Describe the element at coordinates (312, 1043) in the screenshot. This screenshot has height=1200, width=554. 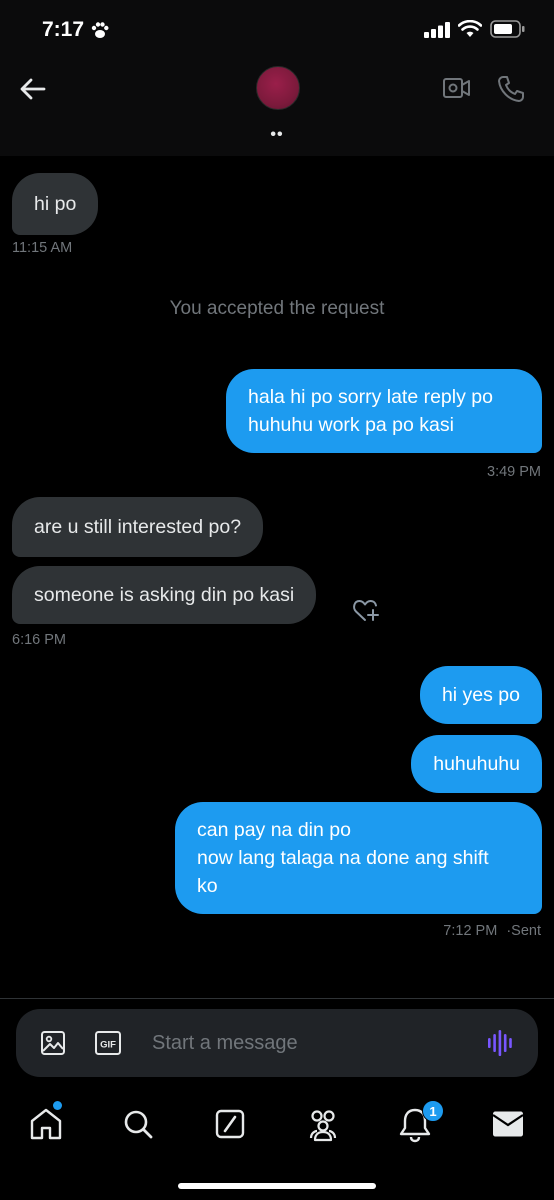
I see `message-input` at that location.